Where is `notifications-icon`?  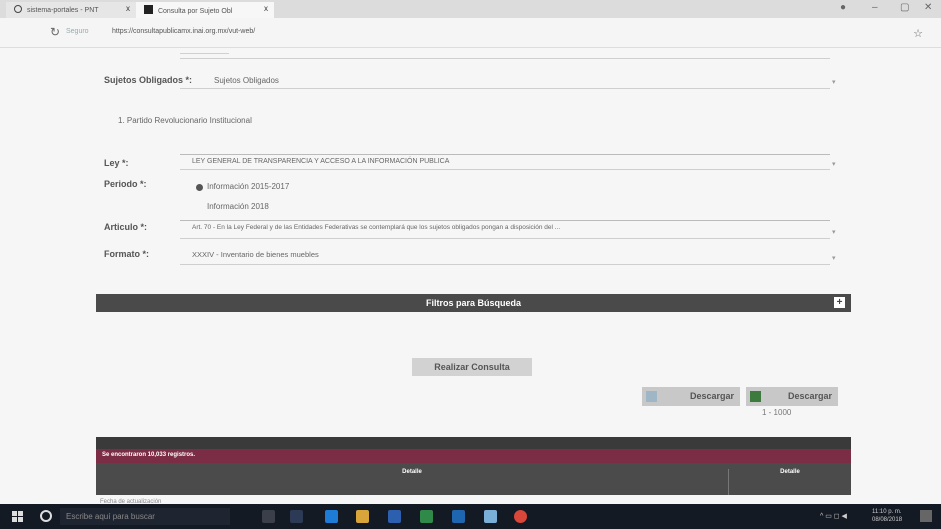
notifications-icon is located at coordinates (926, 516).